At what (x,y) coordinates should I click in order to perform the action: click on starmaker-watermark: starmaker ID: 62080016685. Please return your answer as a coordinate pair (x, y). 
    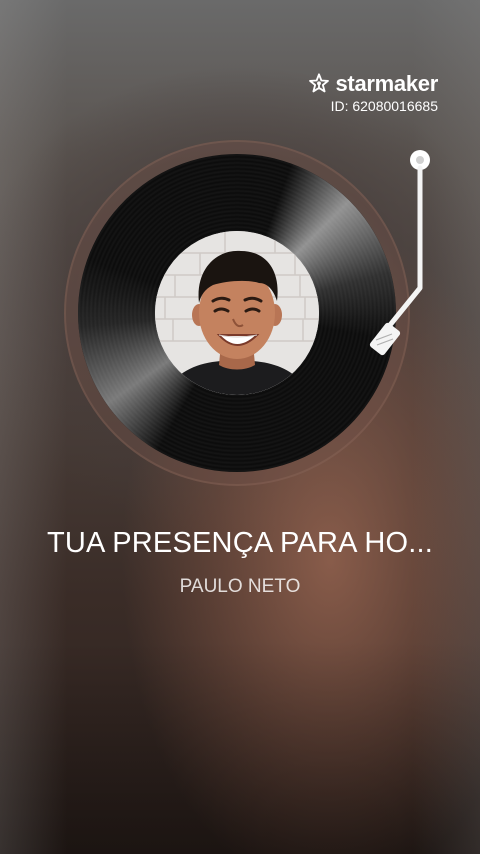
    Looking at the image, I should click on (373, 93).